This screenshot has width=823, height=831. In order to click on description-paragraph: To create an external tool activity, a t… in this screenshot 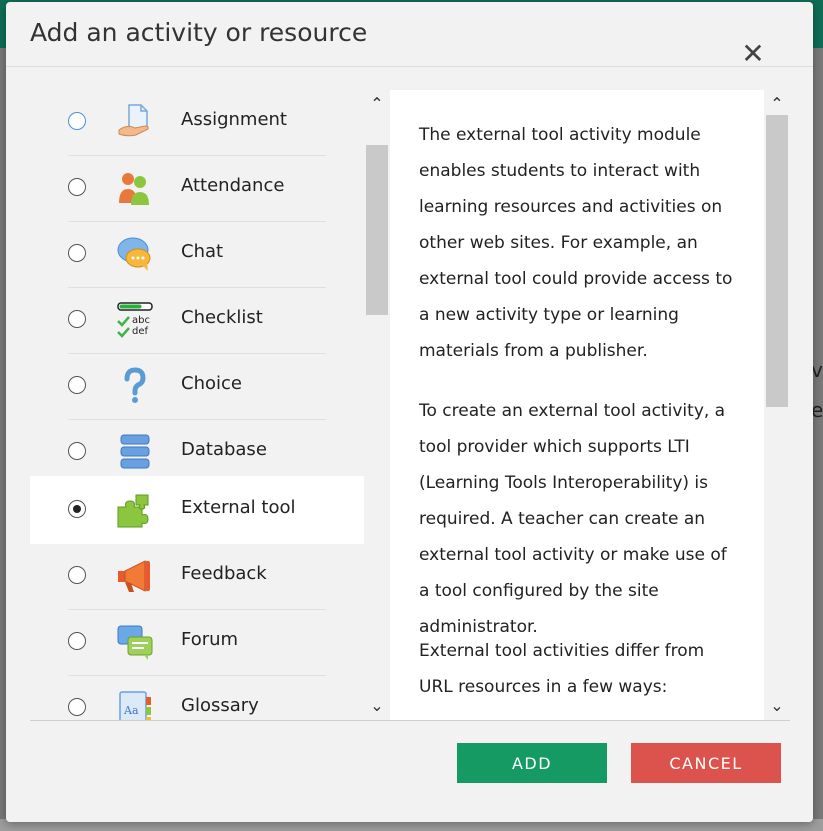, I will do `click(573, 519)`.